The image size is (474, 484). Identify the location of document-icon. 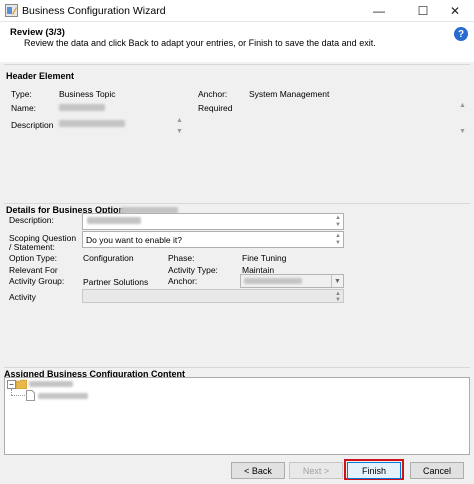
(30, 395).